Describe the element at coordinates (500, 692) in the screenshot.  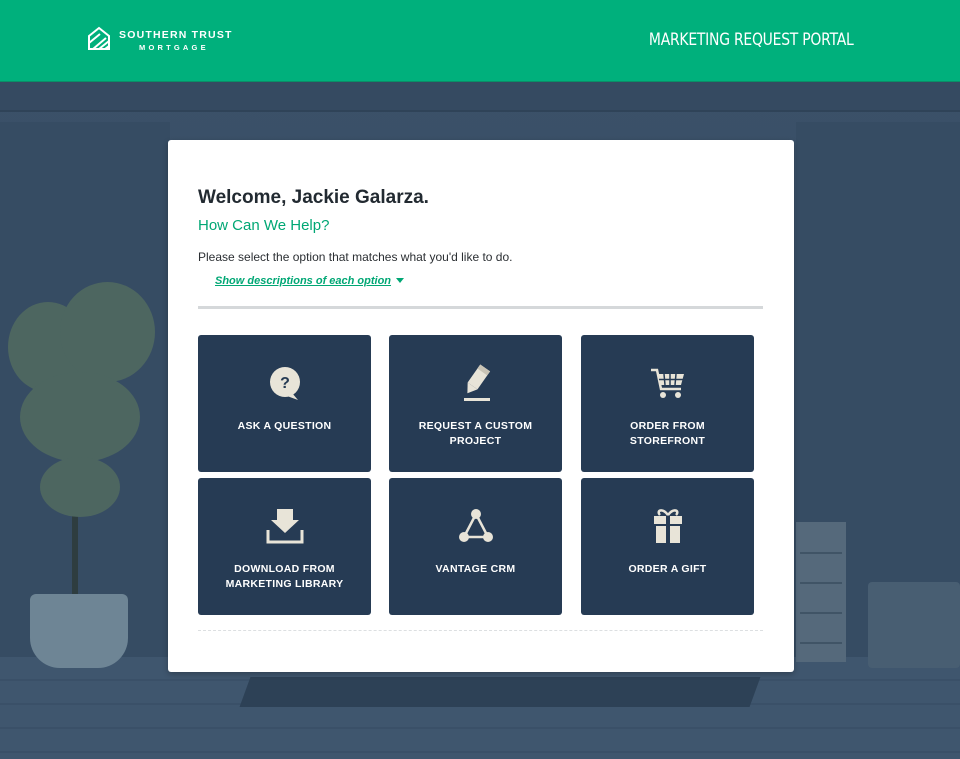
I see `rug` at that location.